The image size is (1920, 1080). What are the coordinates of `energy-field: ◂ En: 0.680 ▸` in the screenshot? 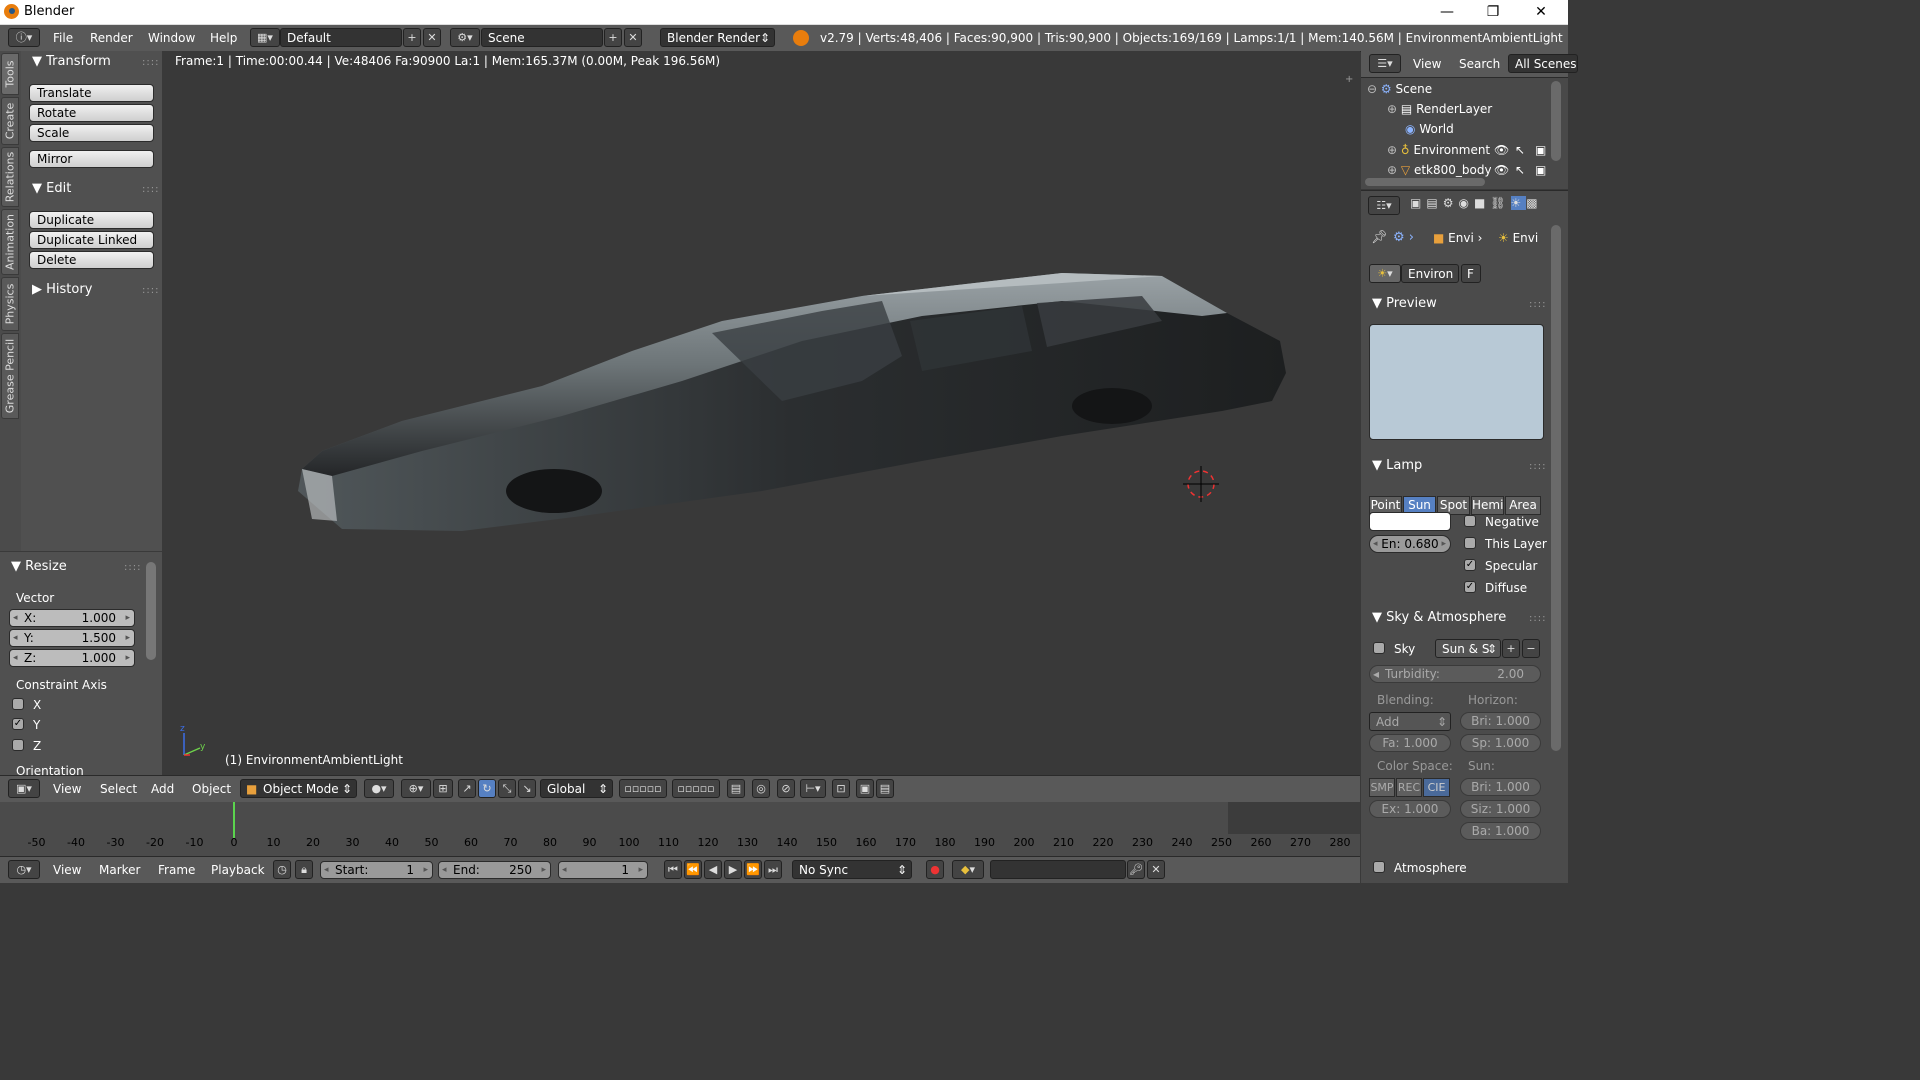 It's located at (1410, 544).